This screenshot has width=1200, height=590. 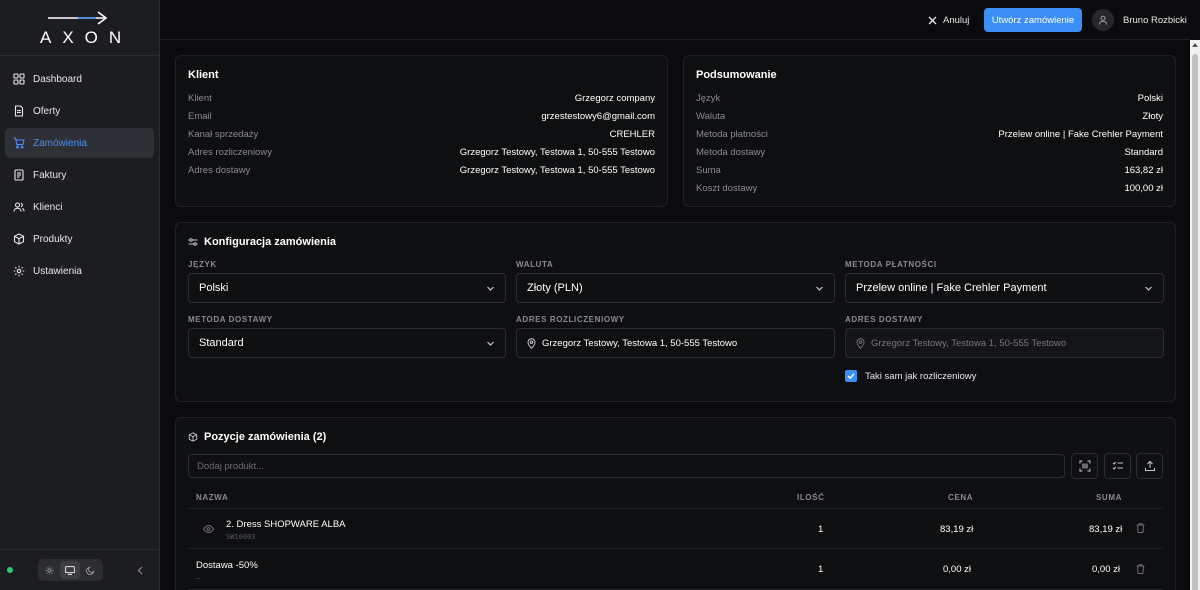 What do you see at coordinates (1109, 497) in the screenshot?
I see `column-header-sum: SUMA` at bounding box center [1109, 497].